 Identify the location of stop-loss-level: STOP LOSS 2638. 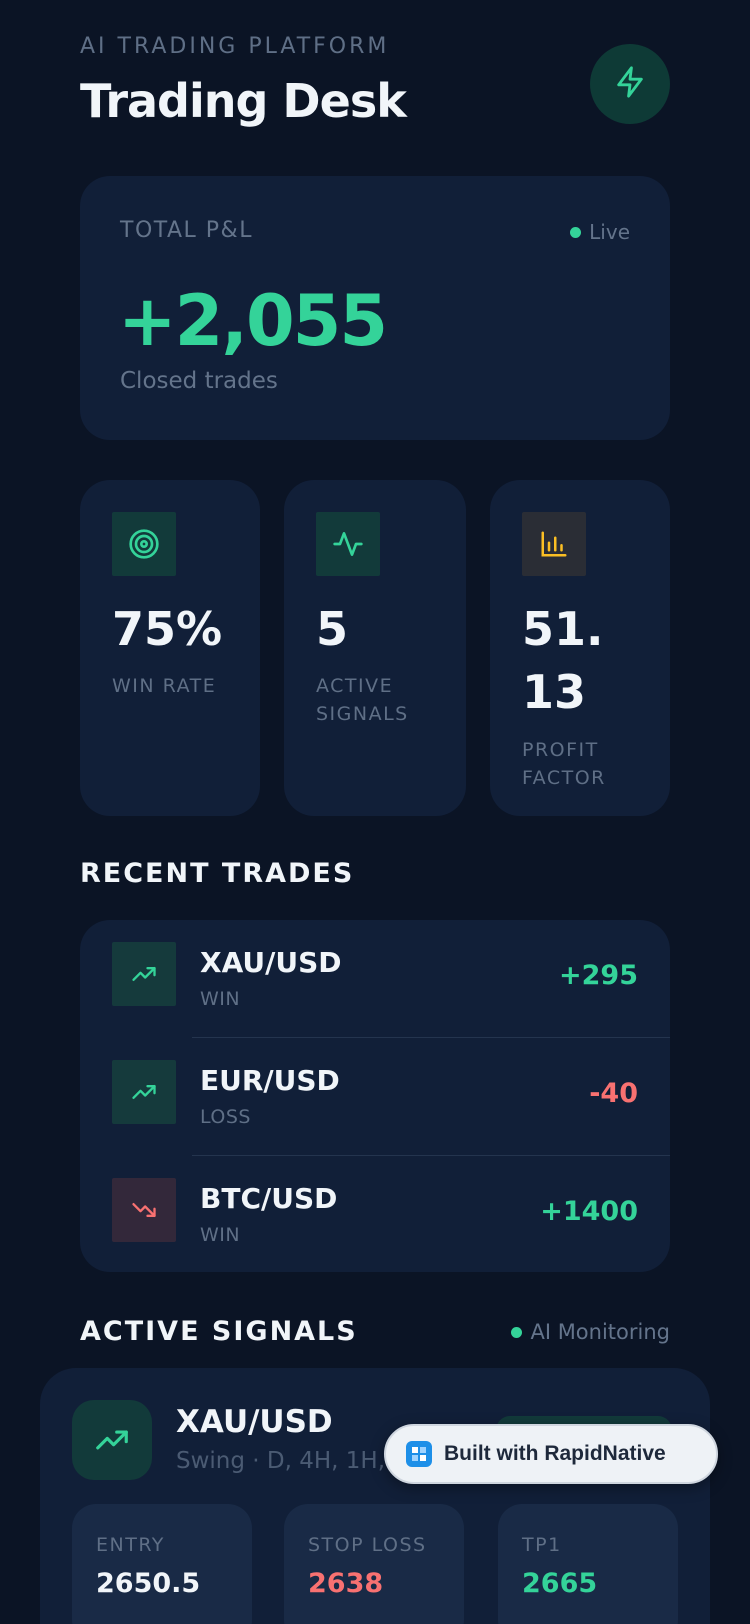
(374, 1564).